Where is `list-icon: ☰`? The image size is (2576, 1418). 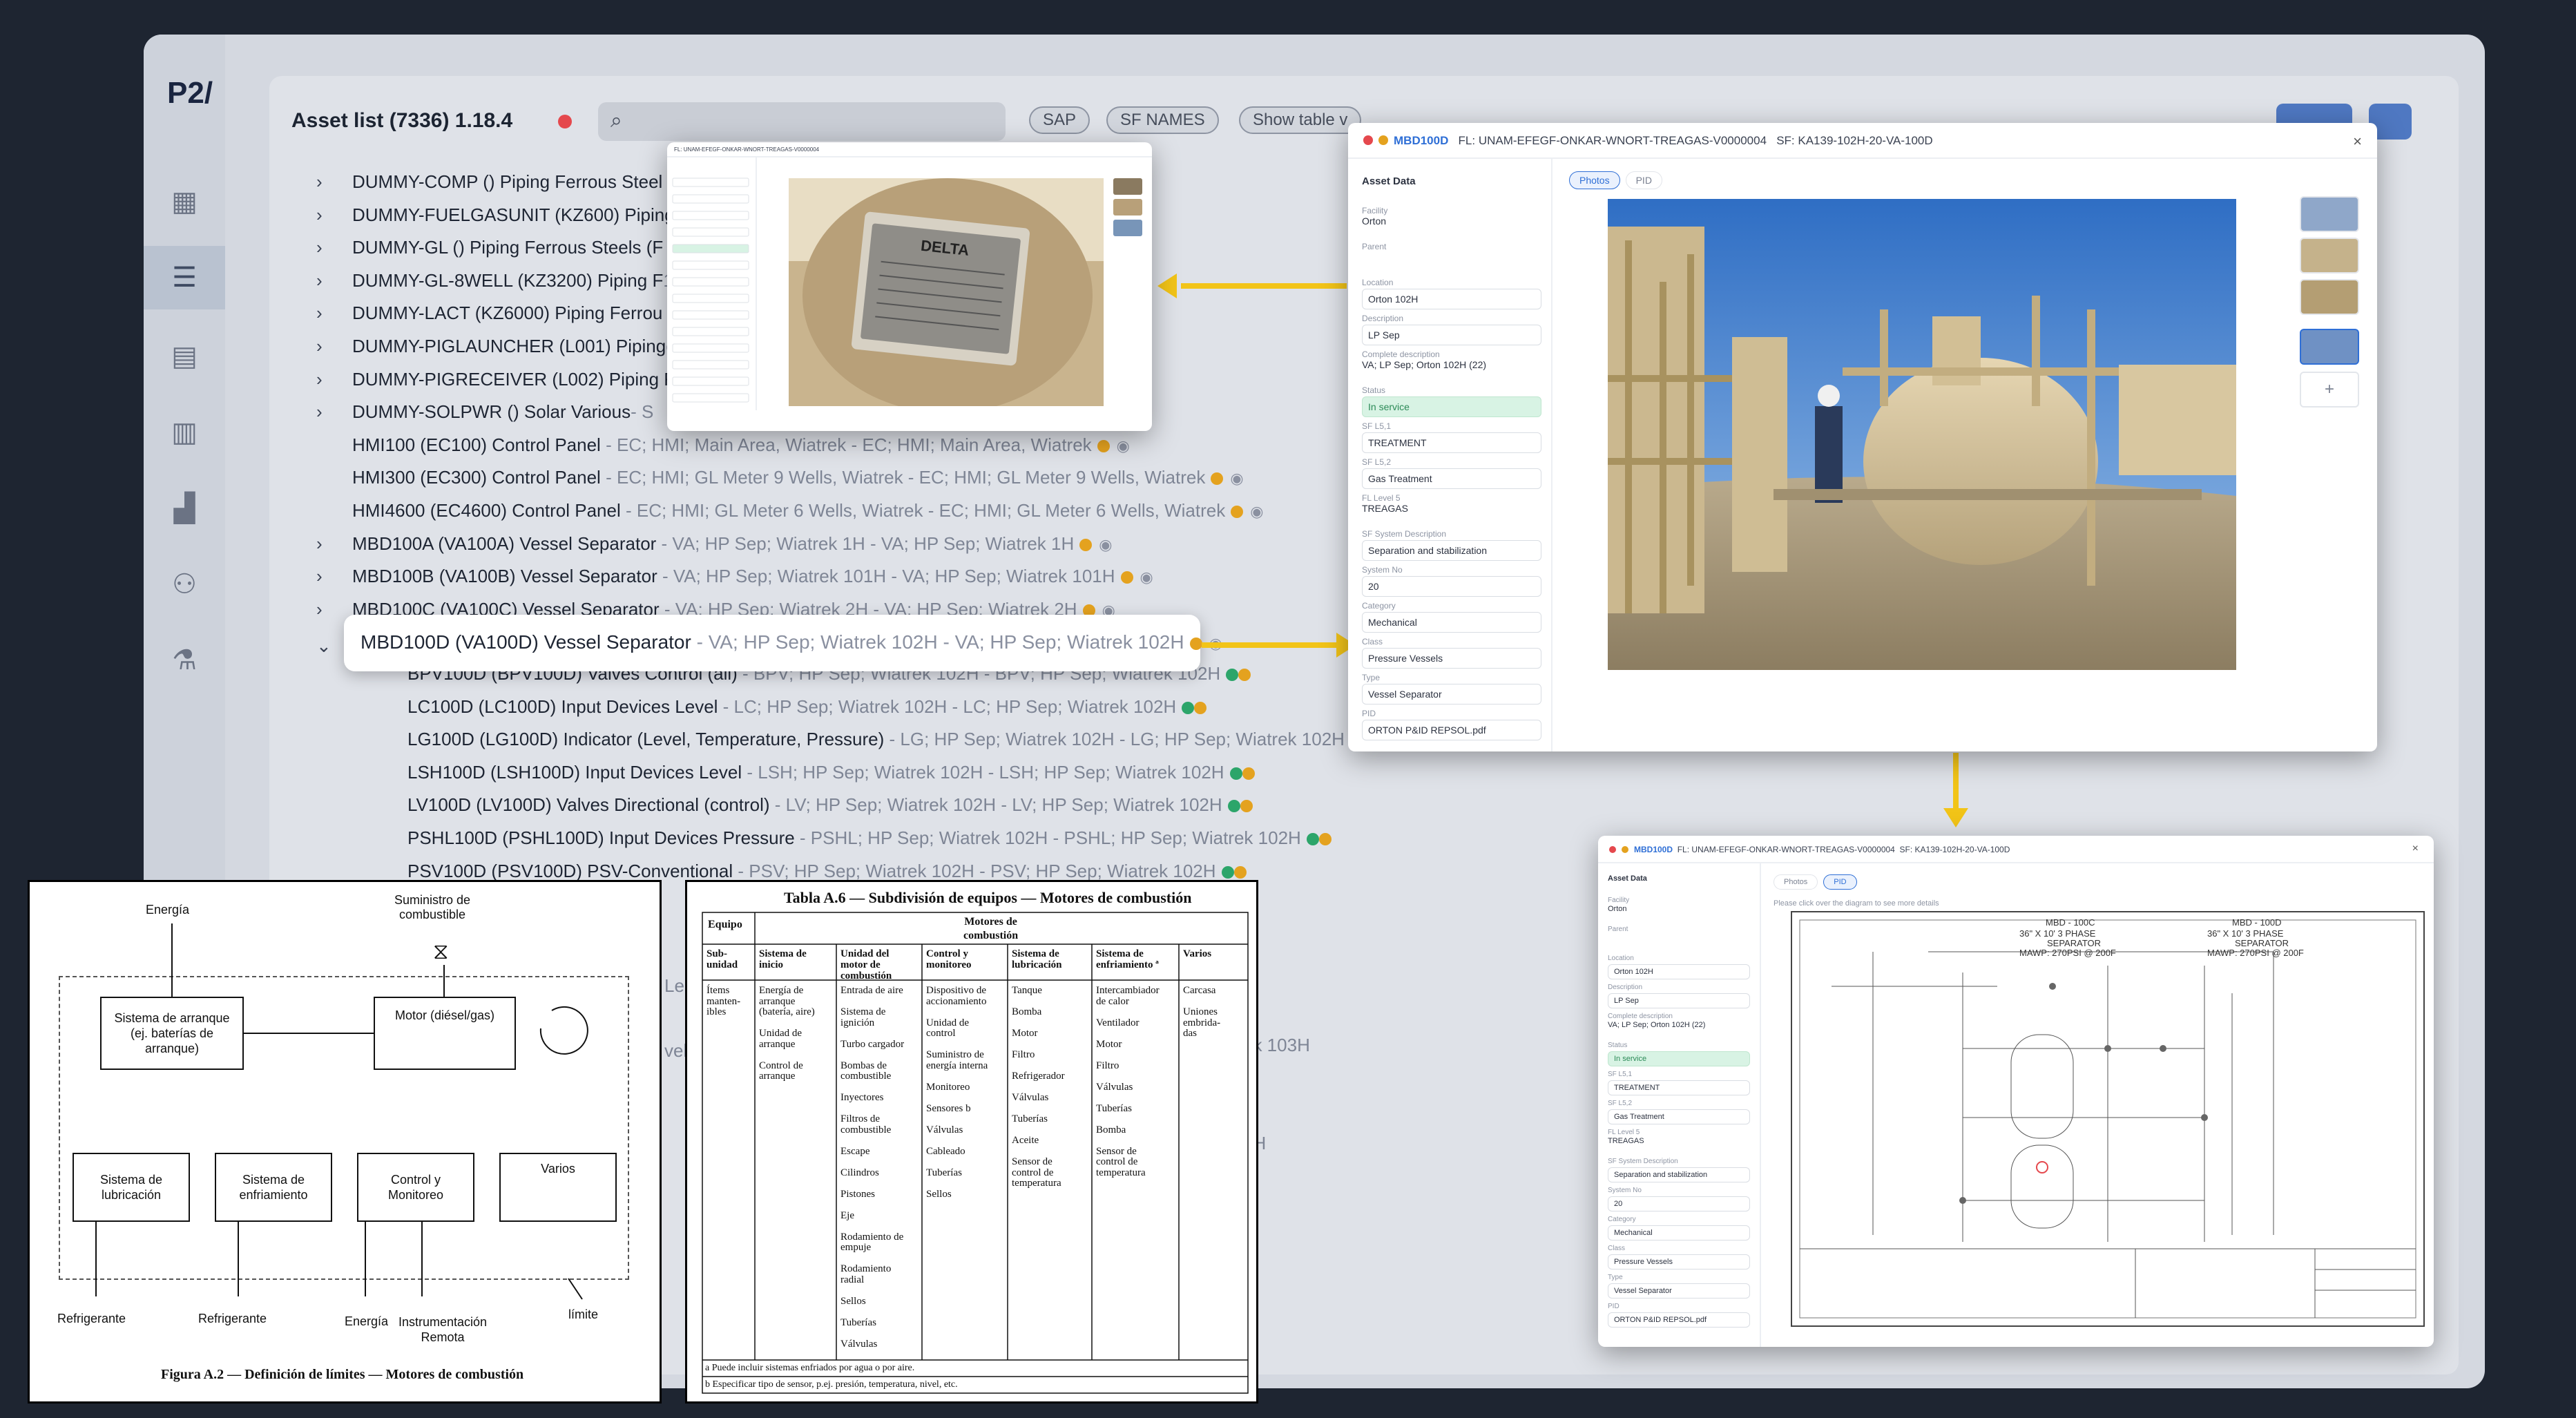
list-icon: ☰ is located at coordinates (184, 278).